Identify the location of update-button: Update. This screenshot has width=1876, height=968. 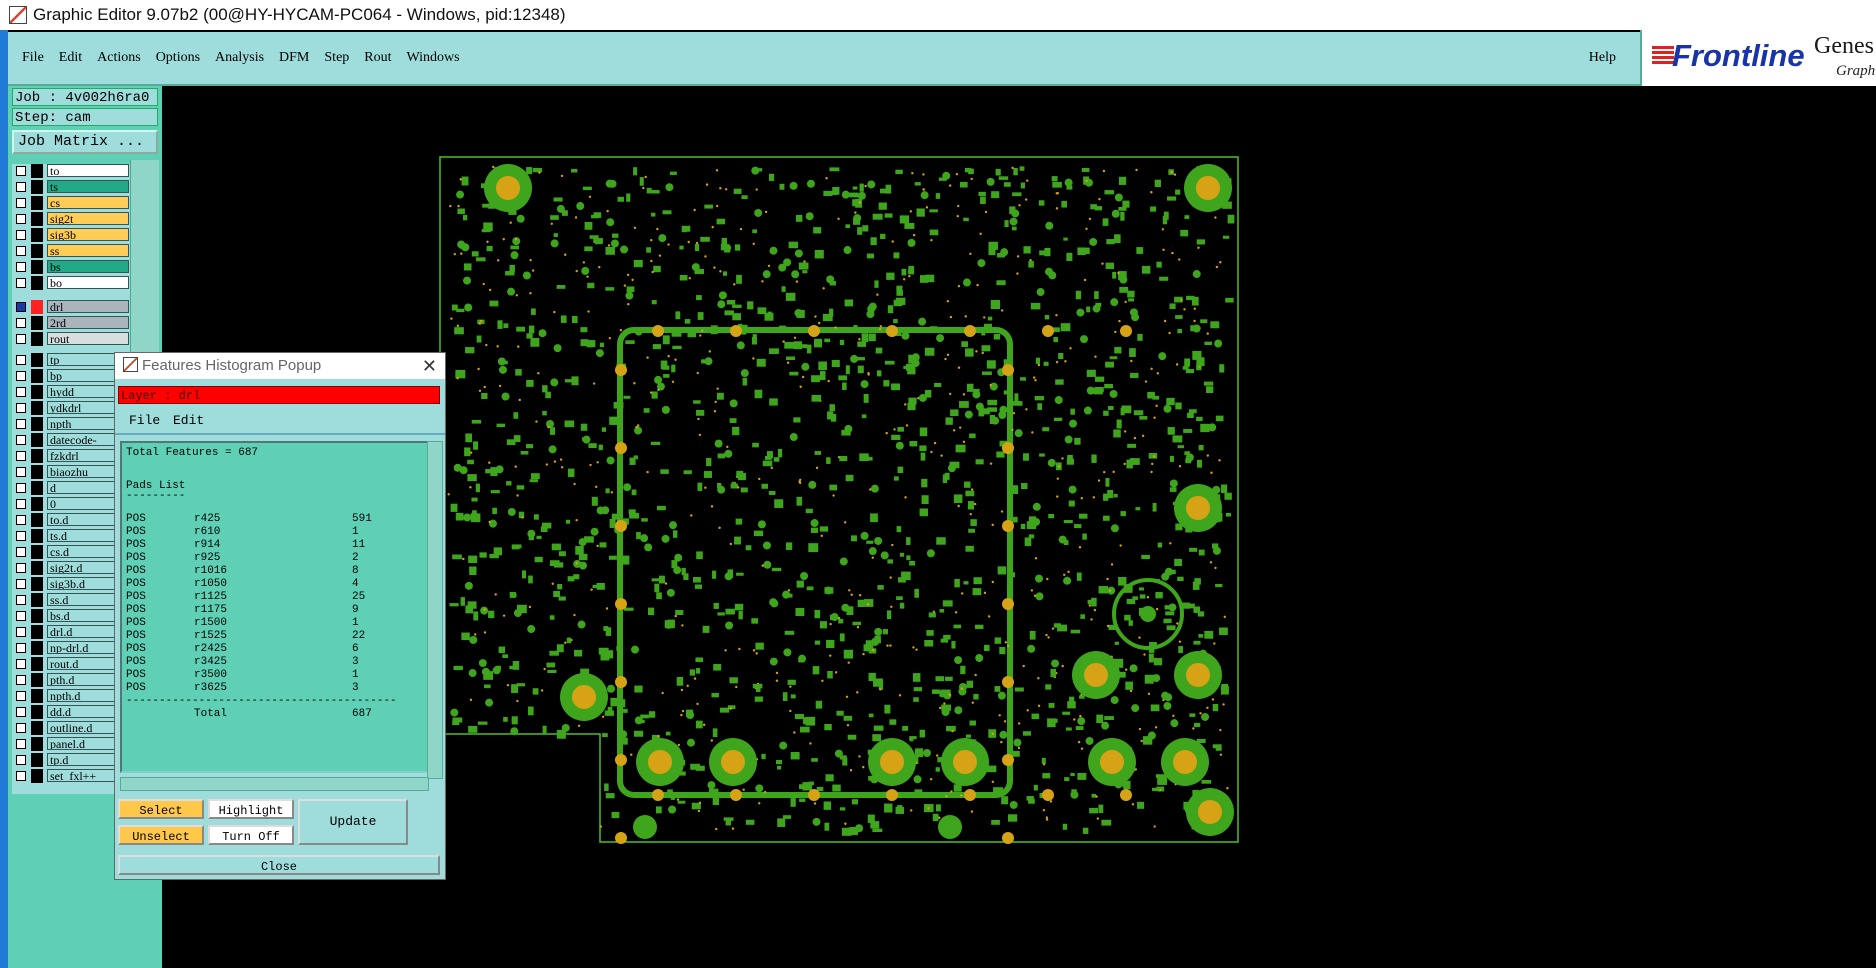
(353, 822).